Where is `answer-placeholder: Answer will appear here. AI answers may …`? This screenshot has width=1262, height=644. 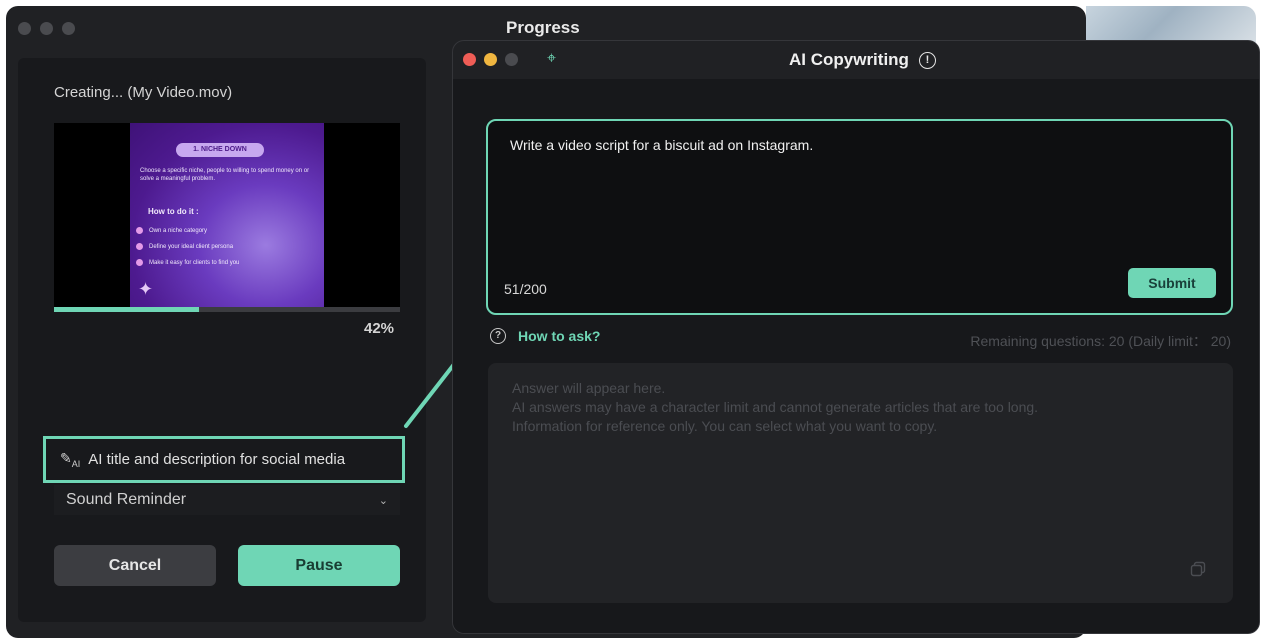
answer-placeholder: Answer will appear here. AI answers may … is located at coordinates (775, 407).